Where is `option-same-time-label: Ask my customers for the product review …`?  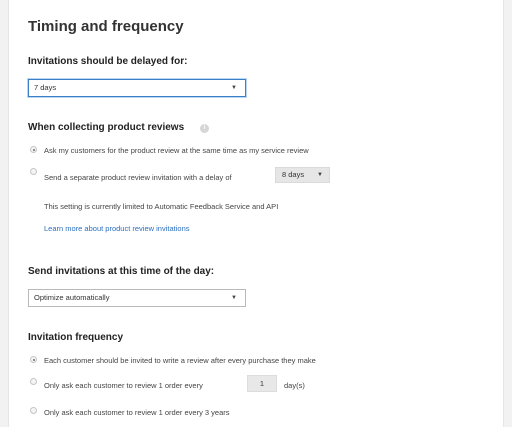
option-same-time-label: Ask my customers for the product review … is located at coordinates (176, 150).